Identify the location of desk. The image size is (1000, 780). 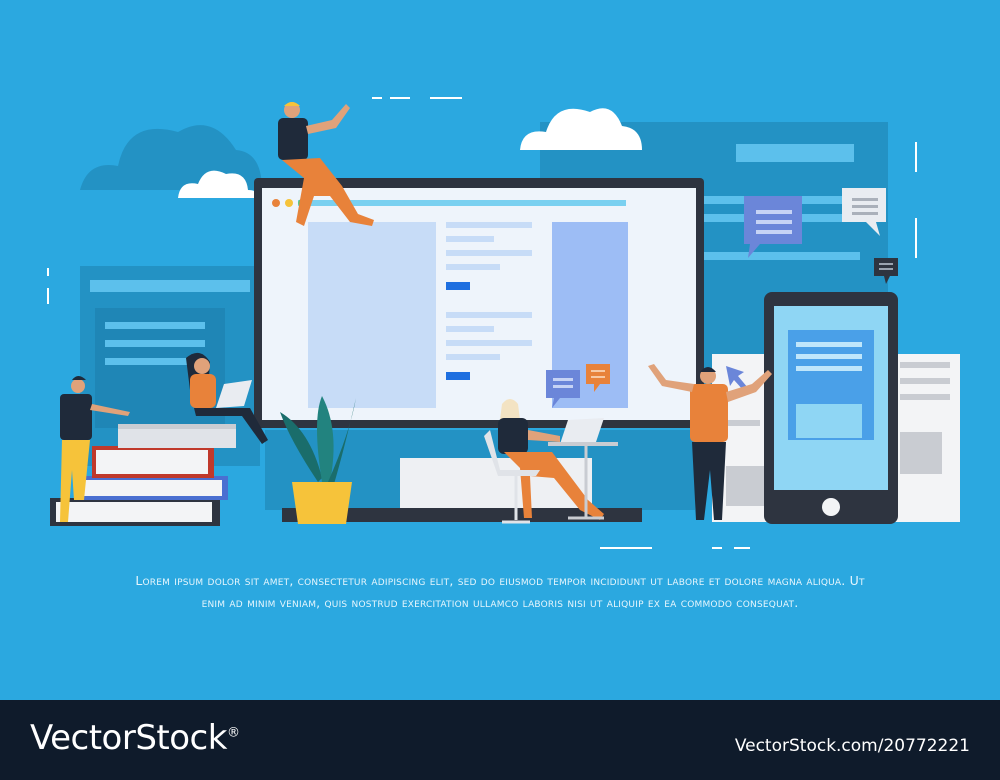
(583, 444).